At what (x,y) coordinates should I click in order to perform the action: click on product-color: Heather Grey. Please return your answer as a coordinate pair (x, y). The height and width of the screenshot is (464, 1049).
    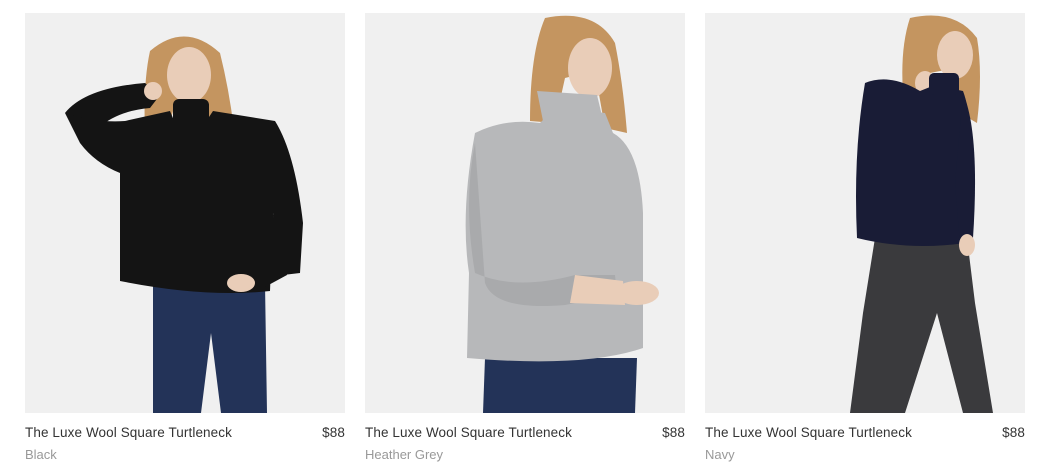
    Looking at the image, I should click on (404, 454).